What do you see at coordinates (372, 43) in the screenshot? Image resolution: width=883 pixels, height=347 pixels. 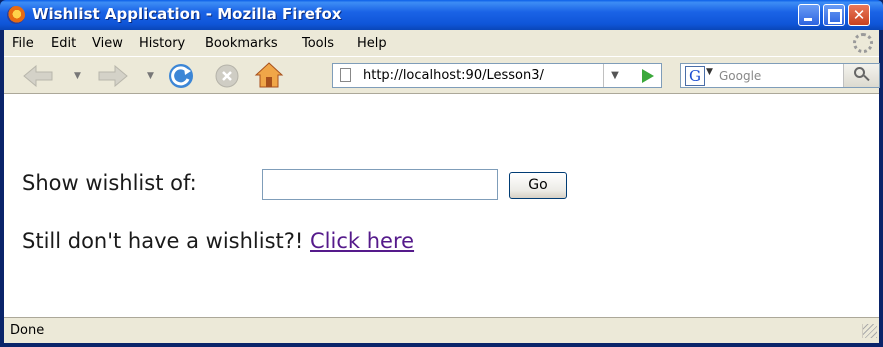 I see `menu-help: Help` at bounding box center [372, 43].